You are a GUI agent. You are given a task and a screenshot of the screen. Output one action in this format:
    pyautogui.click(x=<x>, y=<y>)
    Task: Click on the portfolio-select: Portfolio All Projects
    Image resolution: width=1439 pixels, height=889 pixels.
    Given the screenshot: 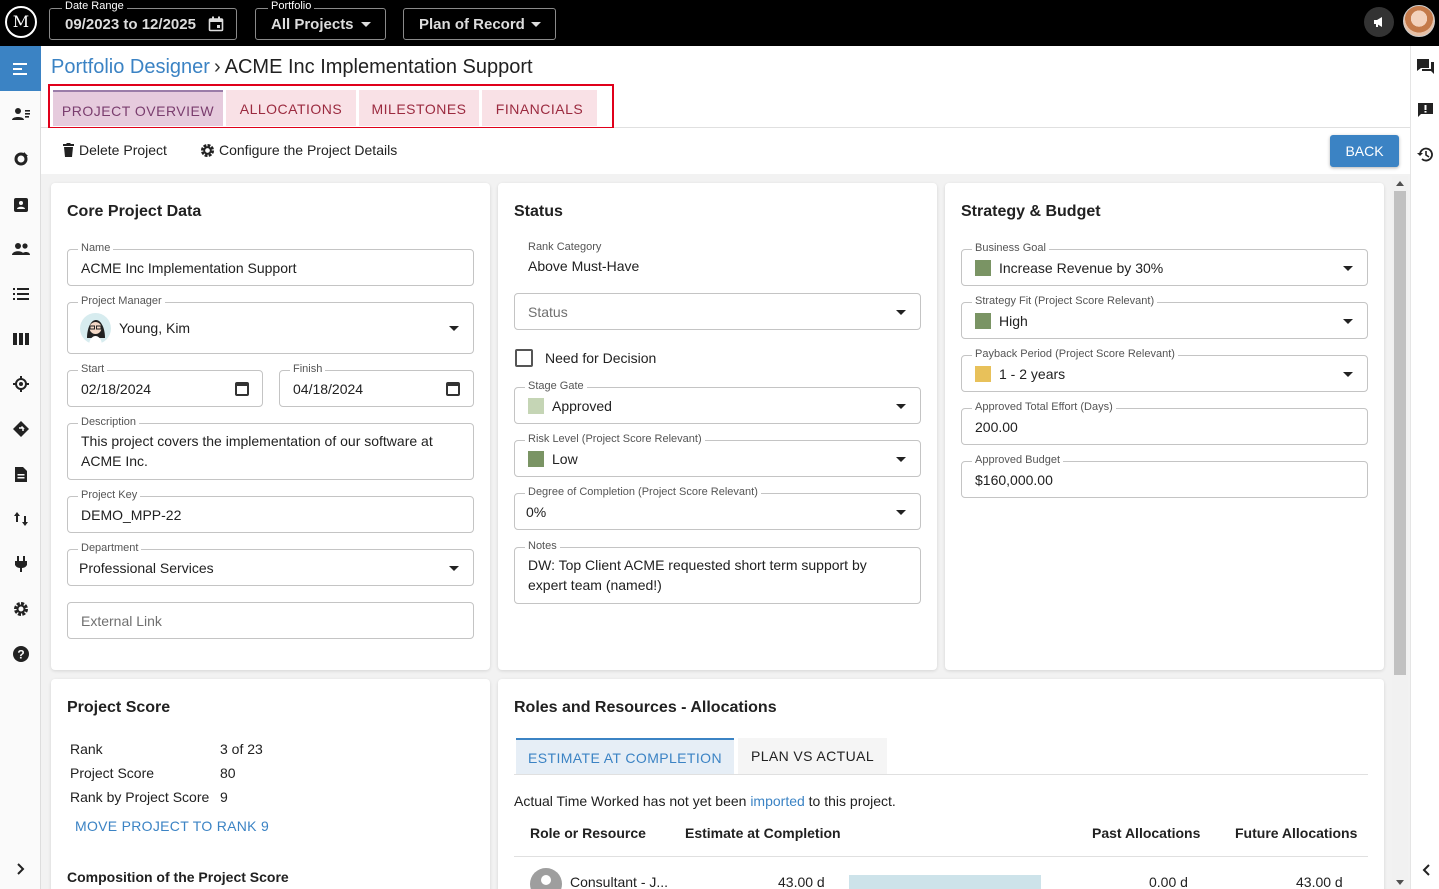 What is the action you would take?
    pyautogui.click(x=320, y=20)
    